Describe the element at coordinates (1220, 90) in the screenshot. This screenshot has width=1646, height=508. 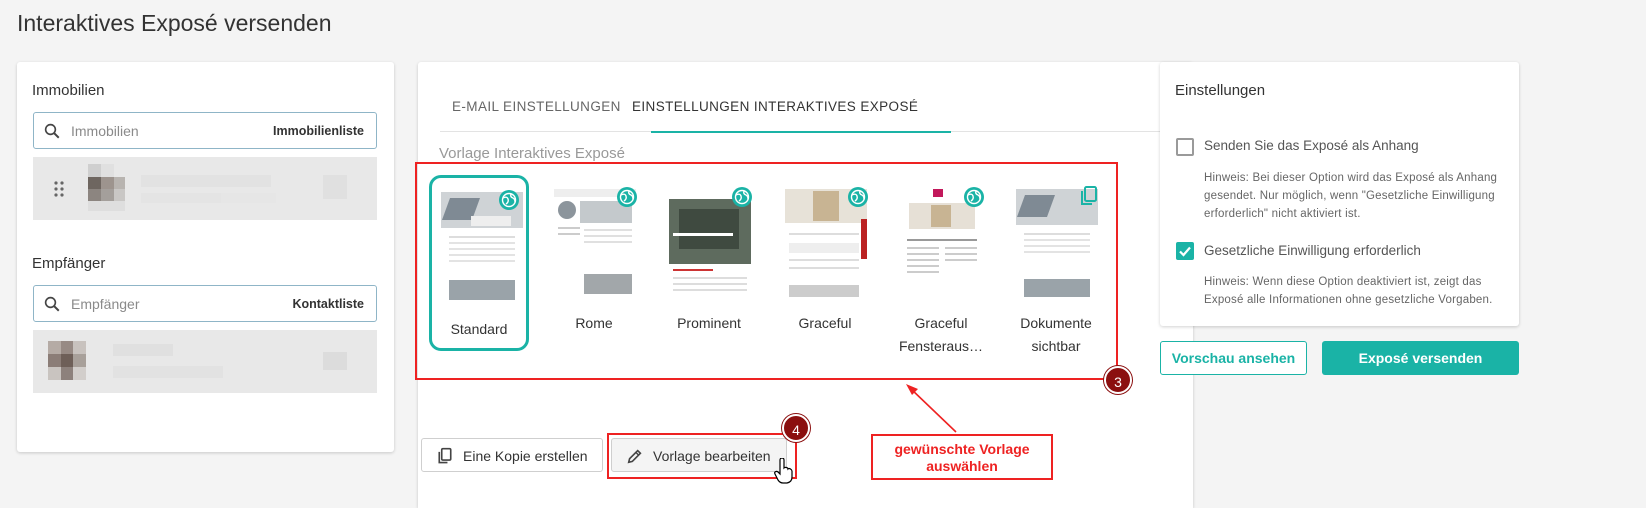
I see `settings-title: Einstellungen` at that location.